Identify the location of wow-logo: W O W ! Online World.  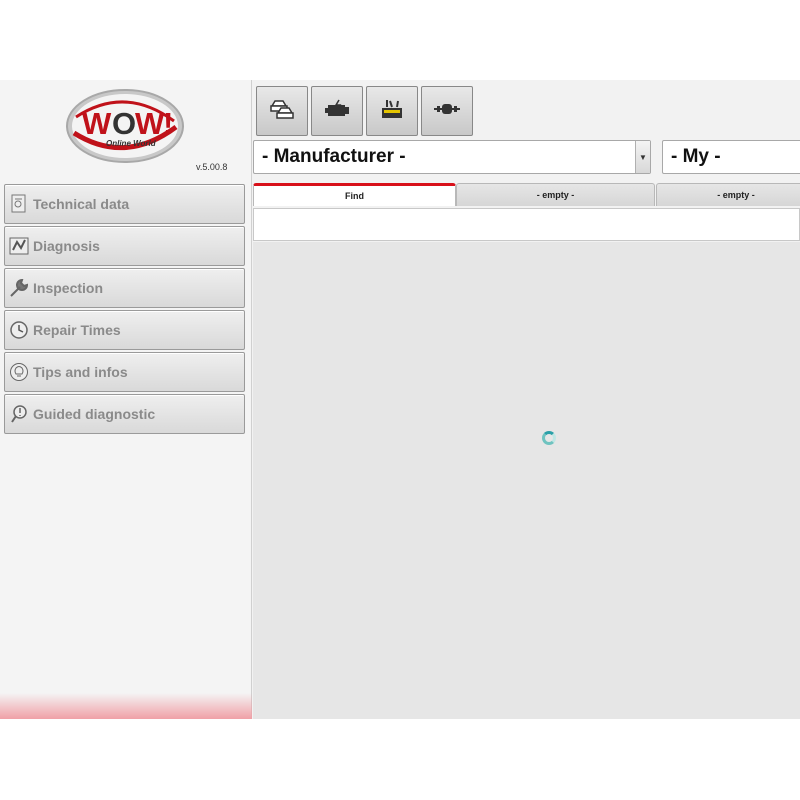
(125, 126).